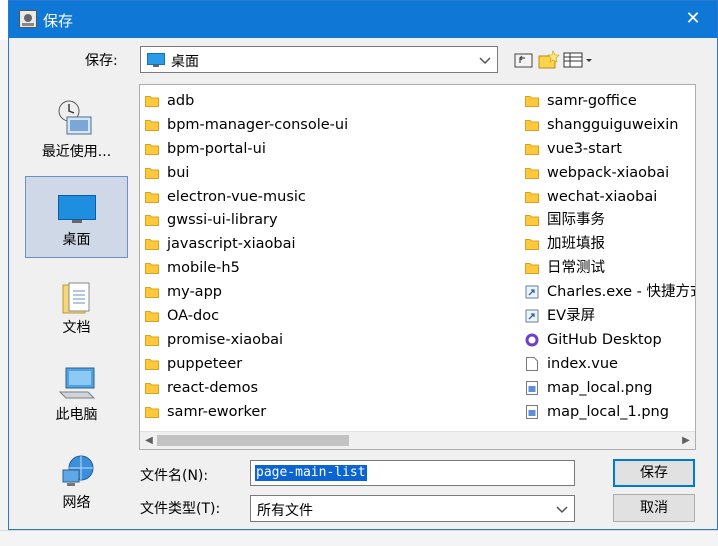 This screenshot has height=546, width=718. I want to click on github-icon, so click(532, 340).